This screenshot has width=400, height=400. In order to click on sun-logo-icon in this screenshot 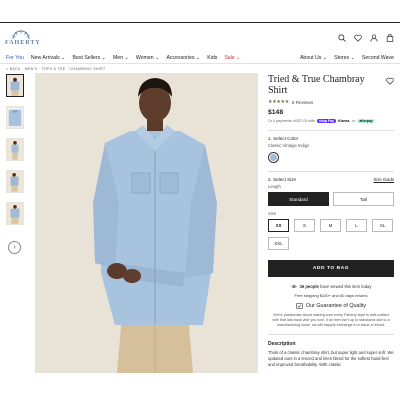, I will do `click(21, 34)`.